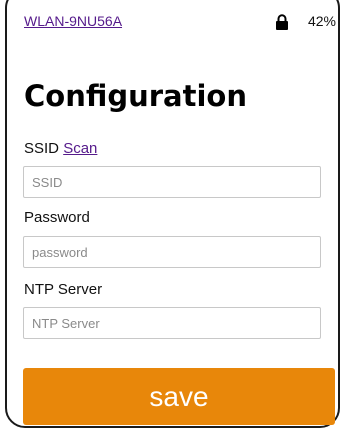 Image resolution: width=347 pixels, height=433 pixels. Describe the element at coordinates (80, 148) in the screenshot. I see `scan-link: Scan` at that location.